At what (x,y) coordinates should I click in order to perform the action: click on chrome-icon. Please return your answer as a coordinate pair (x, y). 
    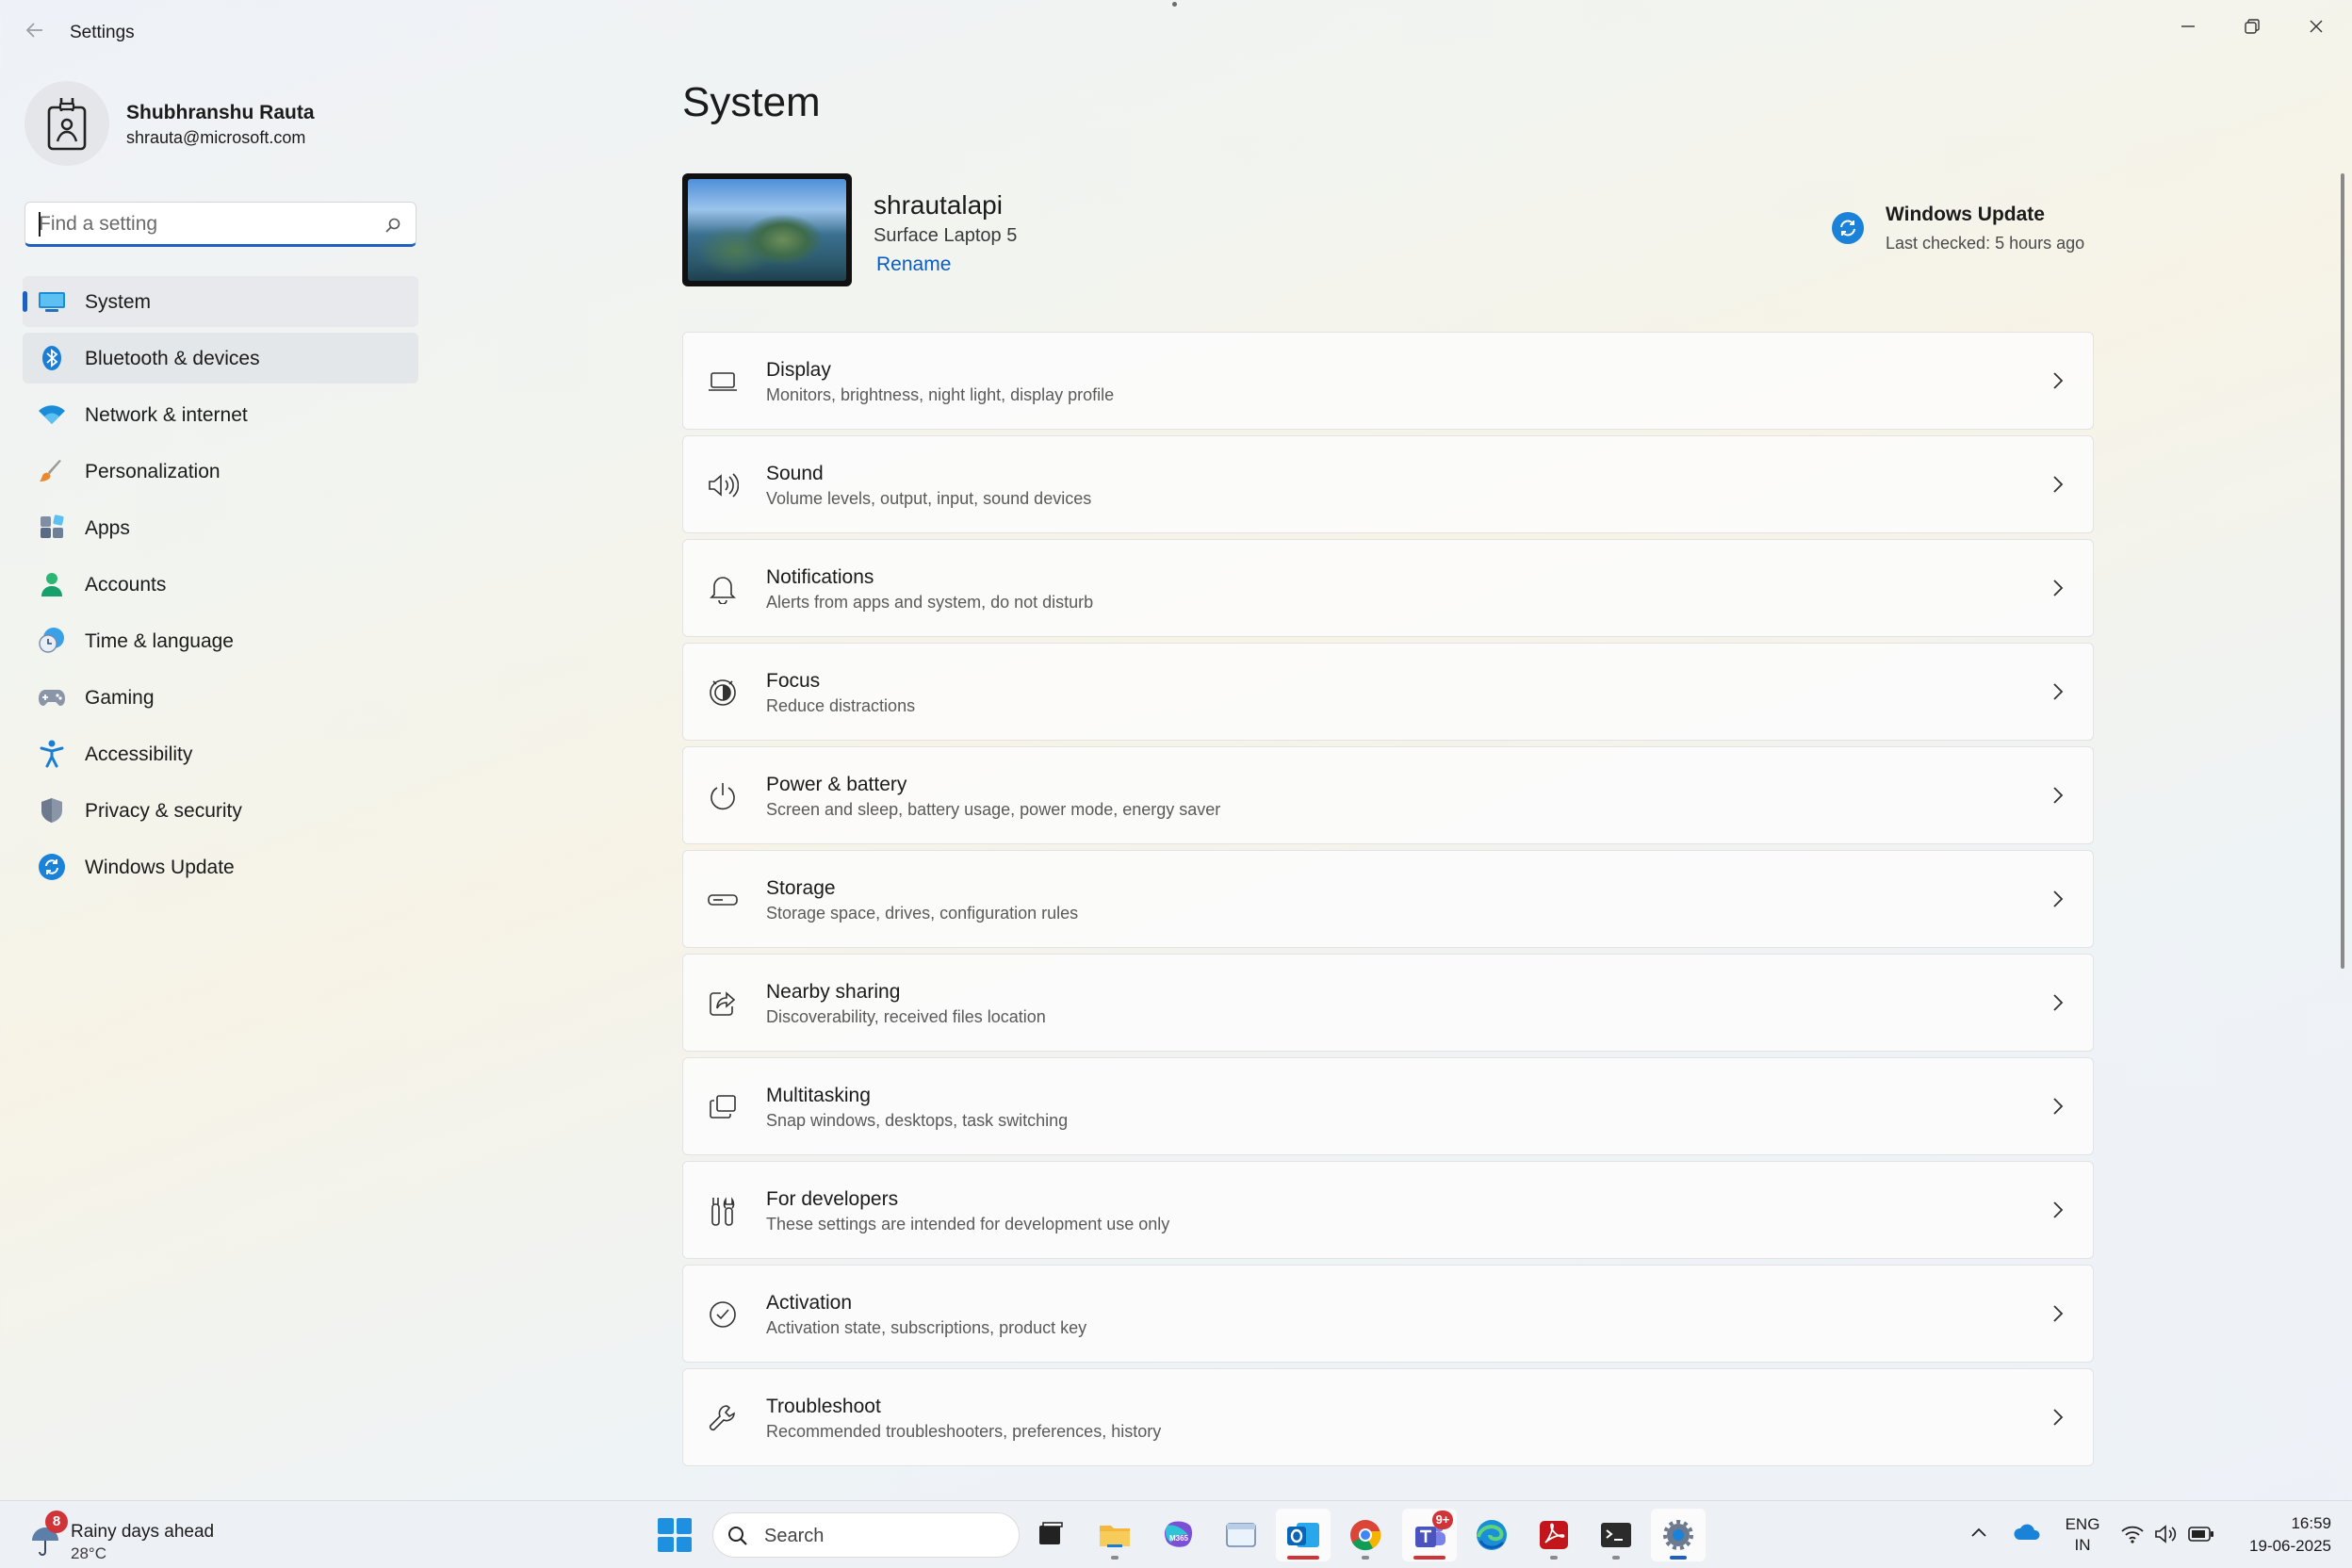
    Looking at the image, I should click on (1366, 1535).